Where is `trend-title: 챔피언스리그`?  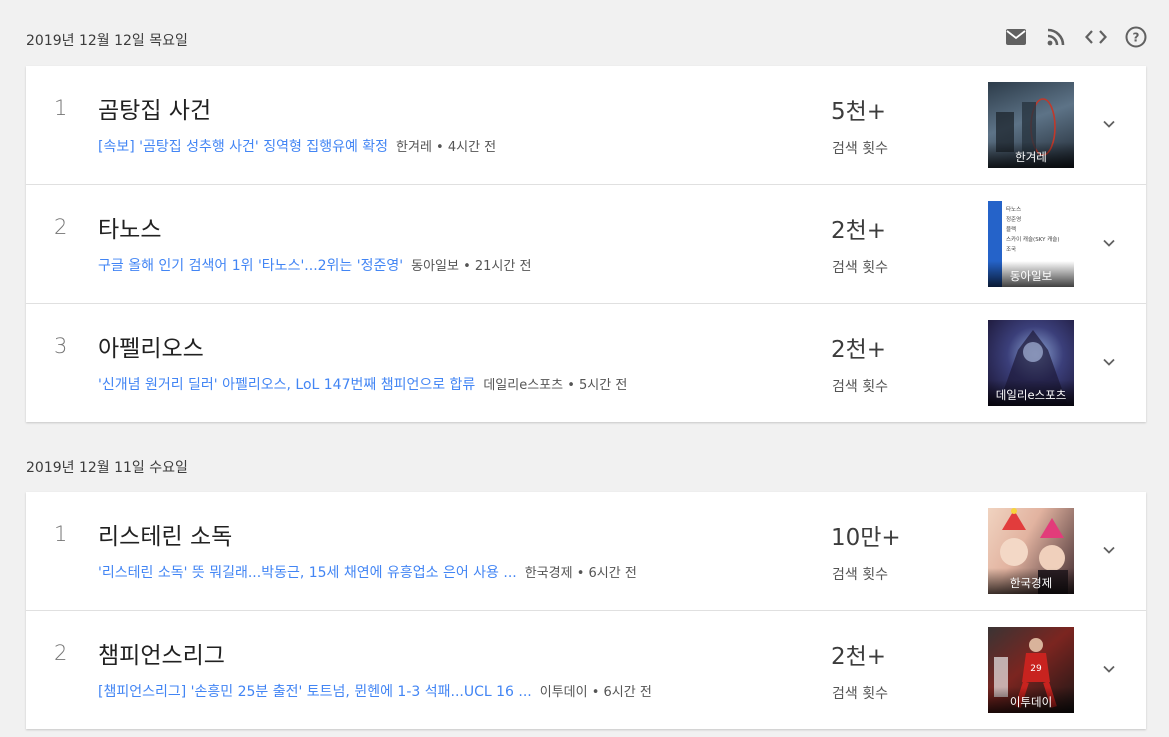
trend-title: 챔피언스리그 is located at coordinates (161, 653).